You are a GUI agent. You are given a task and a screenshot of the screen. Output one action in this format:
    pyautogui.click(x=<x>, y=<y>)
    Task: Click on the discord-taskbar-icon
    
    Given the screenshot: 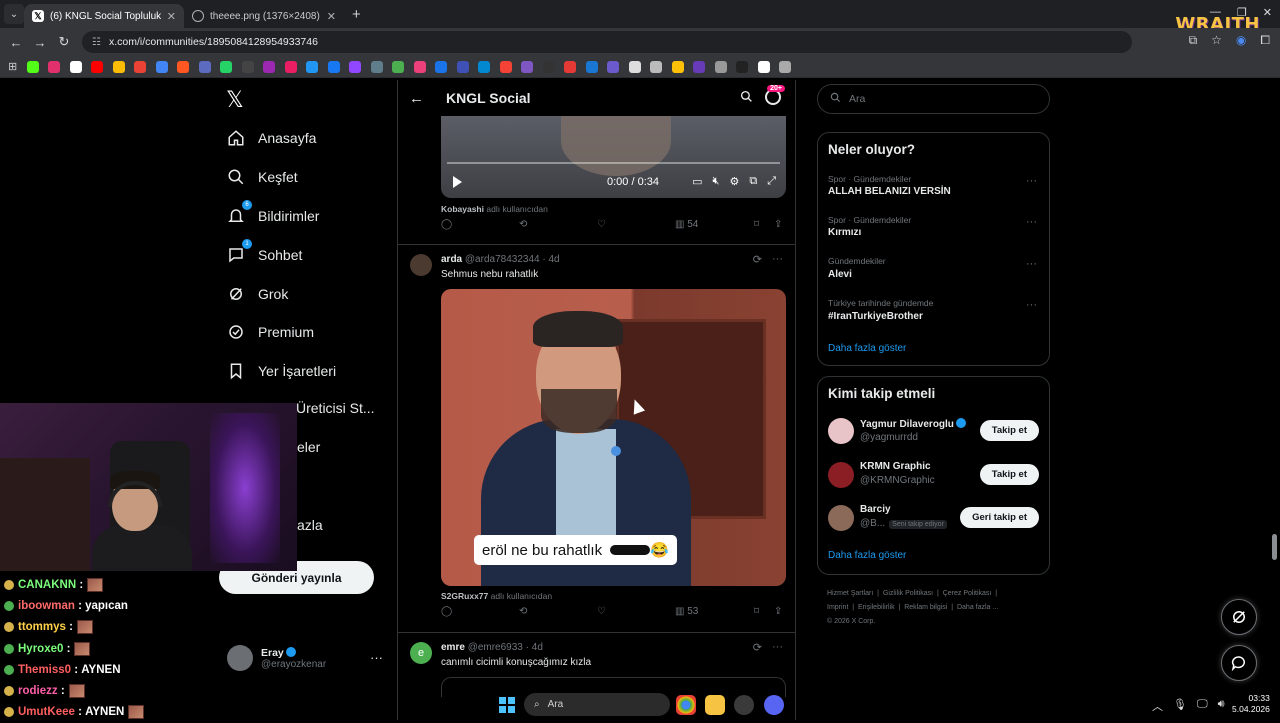 What is the action you would take?
    pyautogui.click(x=774, y=705)
    